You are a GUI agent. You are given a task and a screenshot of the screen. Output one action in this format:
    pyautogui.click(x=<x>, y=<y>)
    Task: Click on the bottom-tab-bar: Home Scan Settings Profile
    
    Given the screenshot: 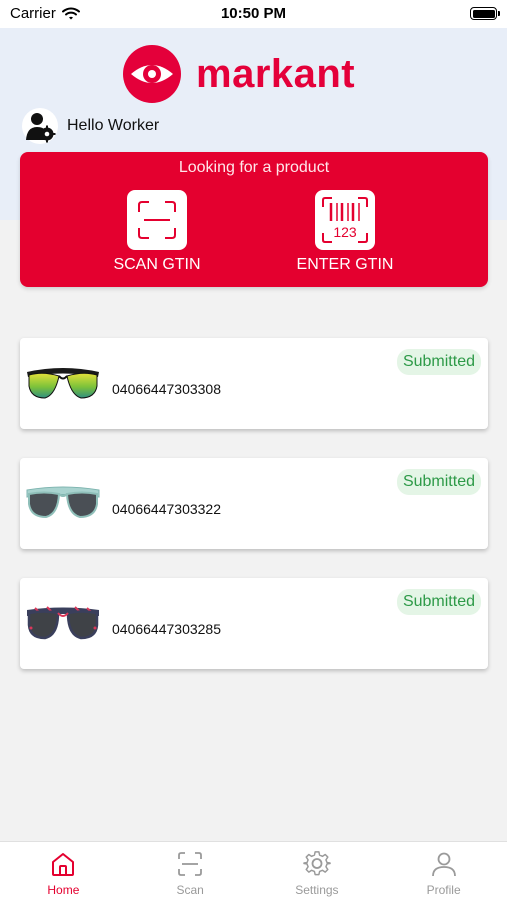 What is the action you would take?
    pyautogui.click(x=253, y=870)
    